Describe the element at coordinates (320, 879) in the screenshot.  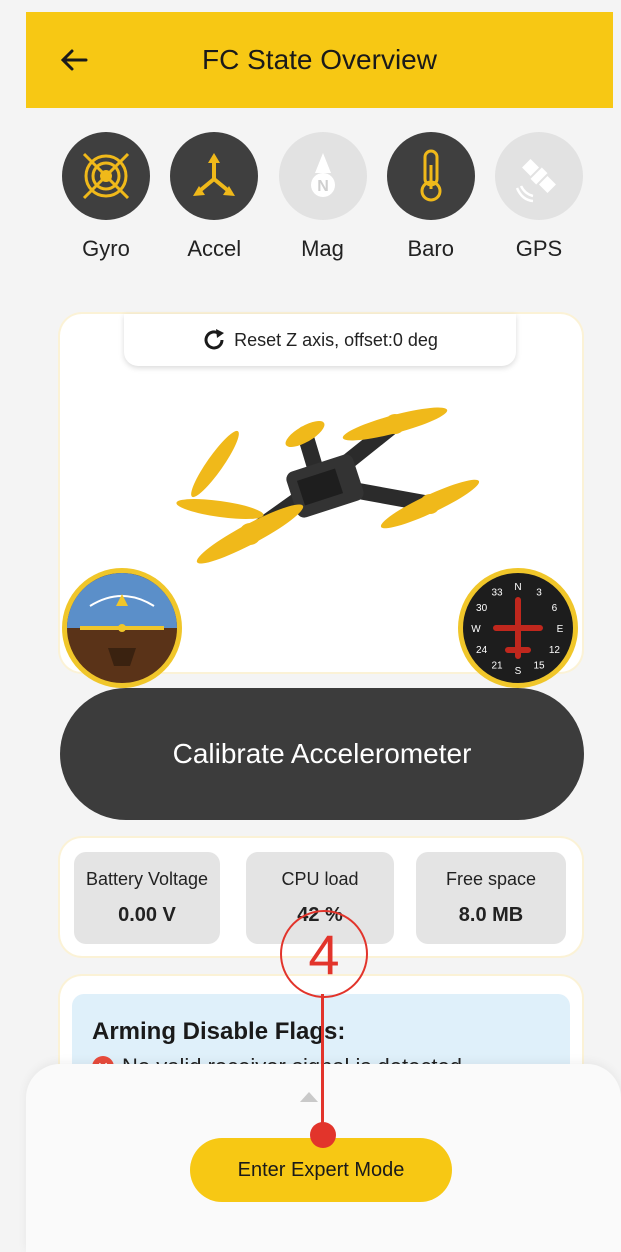
I see `stat-label: CPU load` at that location.